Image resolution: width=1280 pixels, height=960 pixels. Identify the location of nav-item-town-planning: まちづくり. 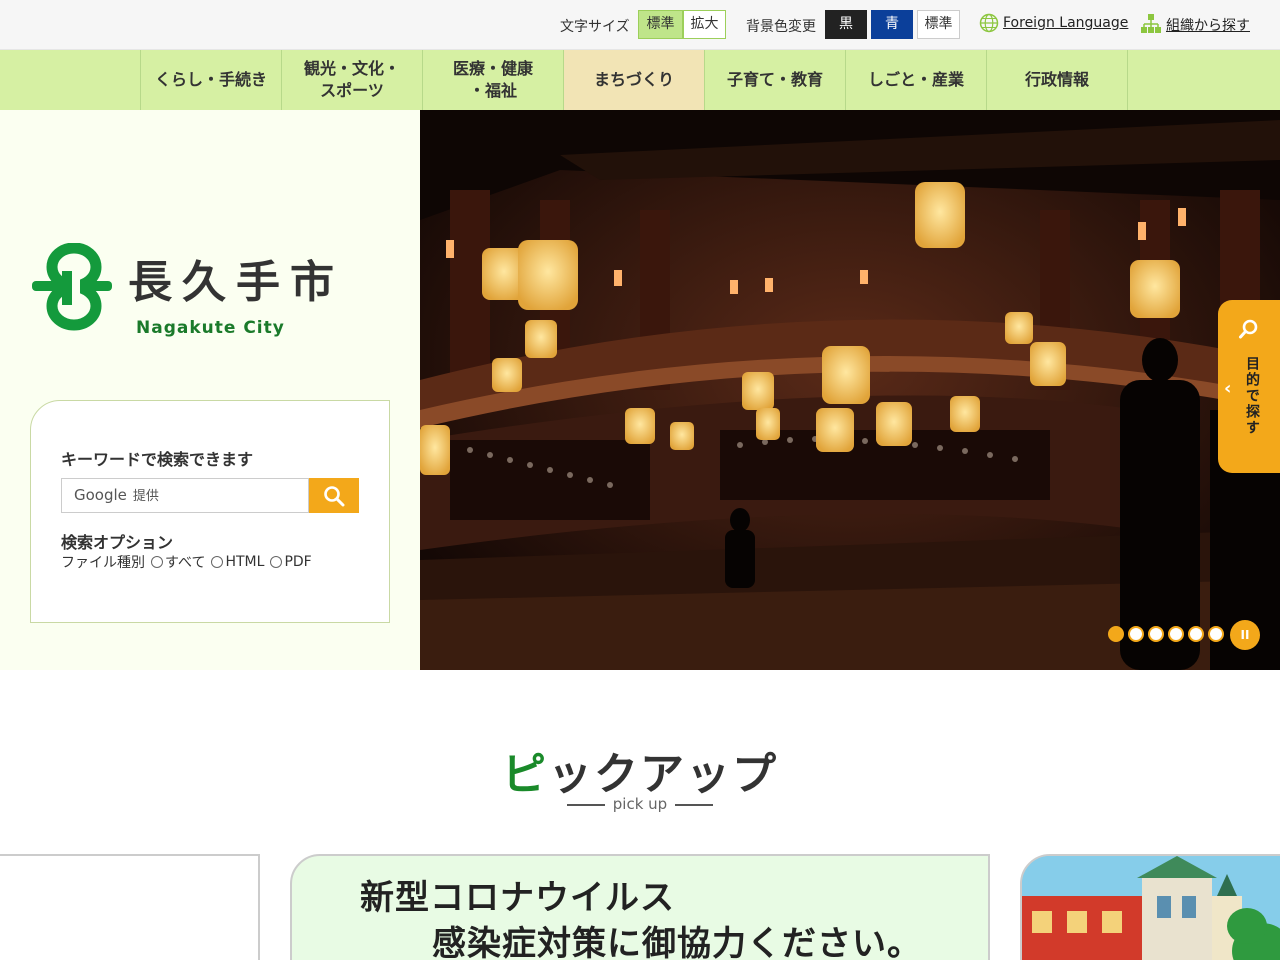
(633, 80).